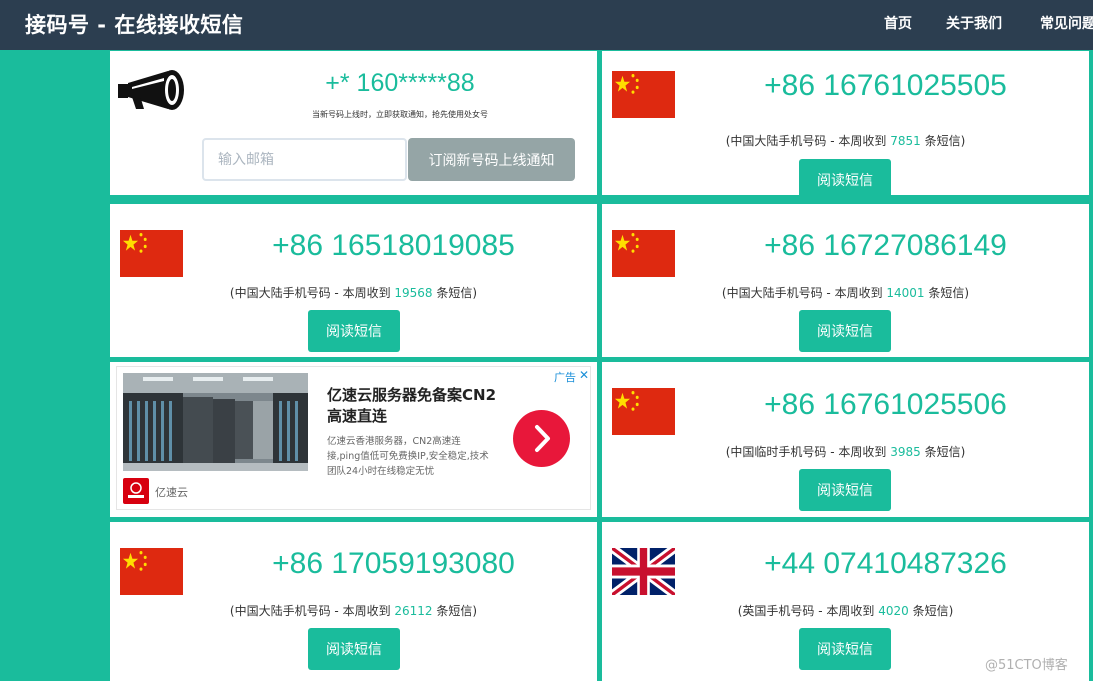  I want to click on nav-about: 关于我们, so click(974, 23).